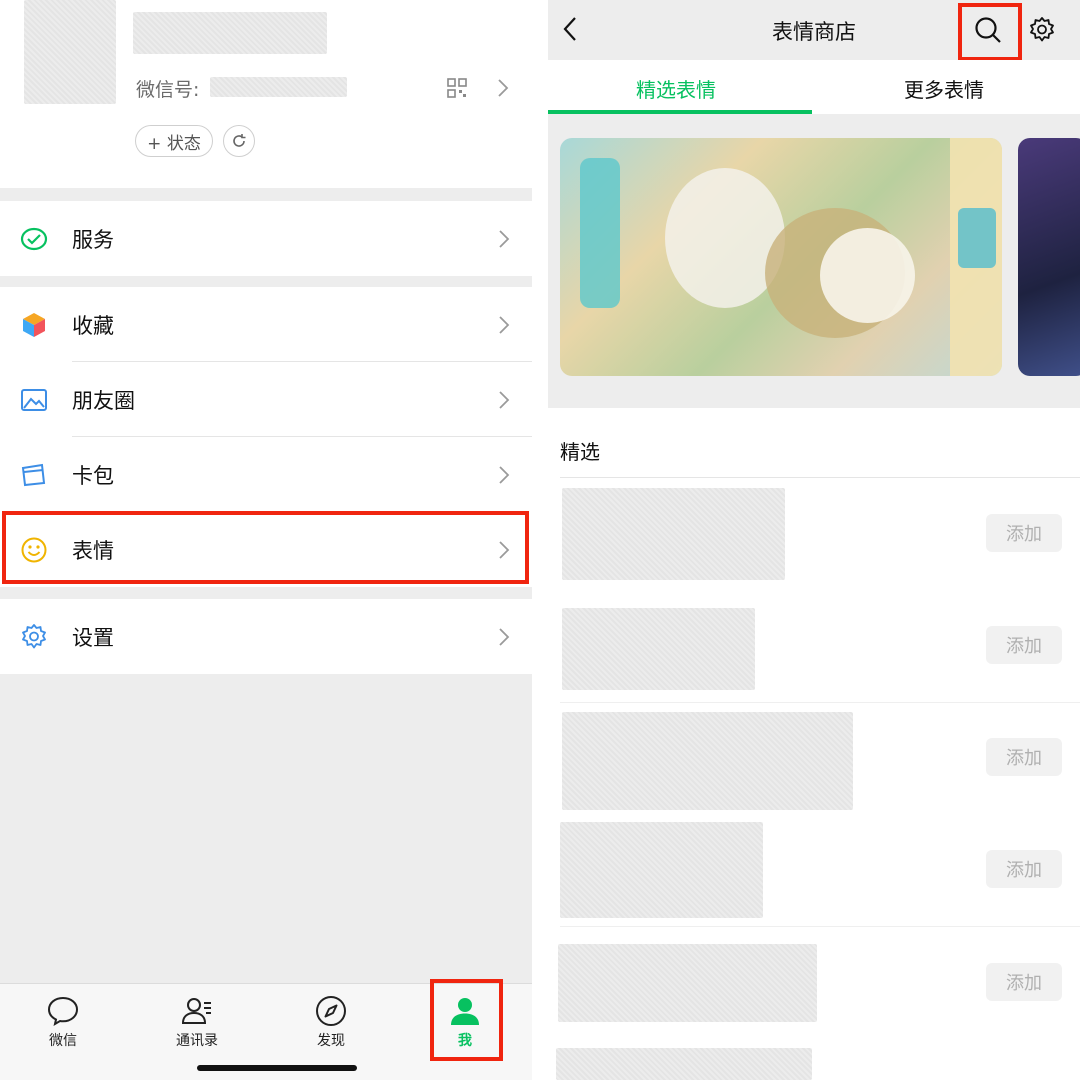 This screenshot has width=1080, height=1080. I want to click on home-indicator, so click(277, 1068).